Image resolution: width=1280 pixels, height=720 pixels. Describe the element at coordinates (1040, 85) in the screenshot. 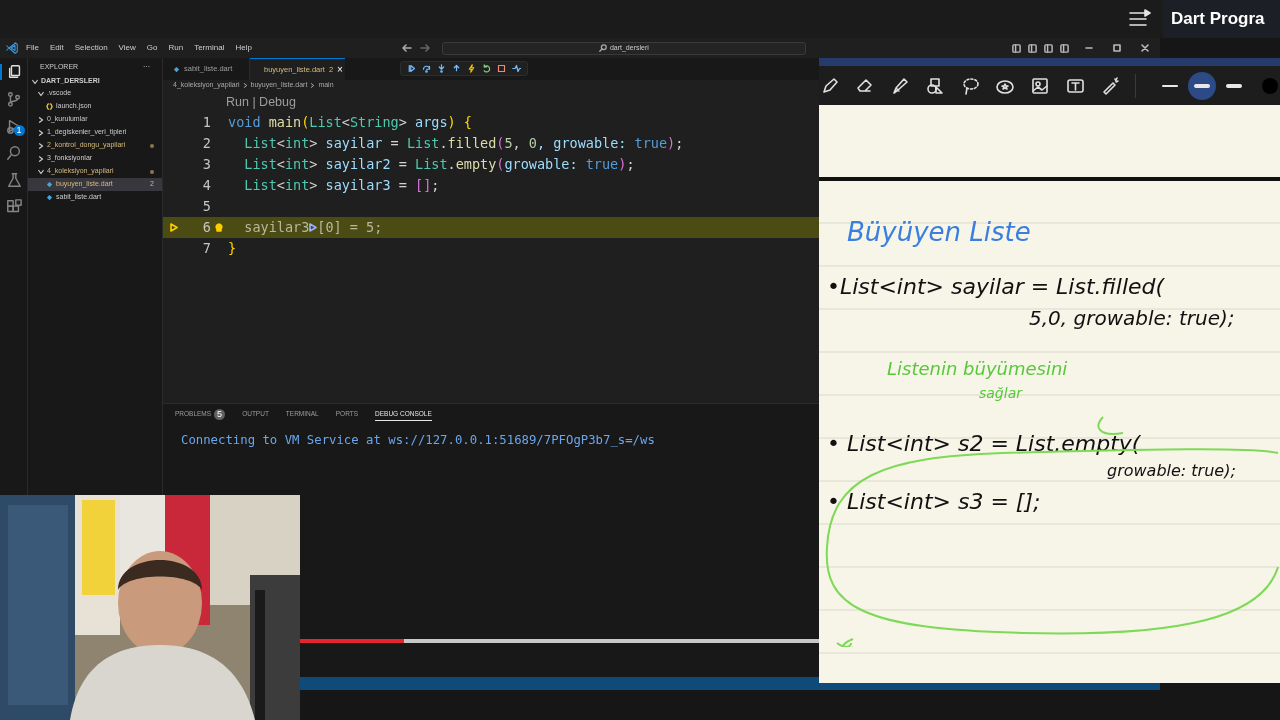

I see `image-icon` at that location.